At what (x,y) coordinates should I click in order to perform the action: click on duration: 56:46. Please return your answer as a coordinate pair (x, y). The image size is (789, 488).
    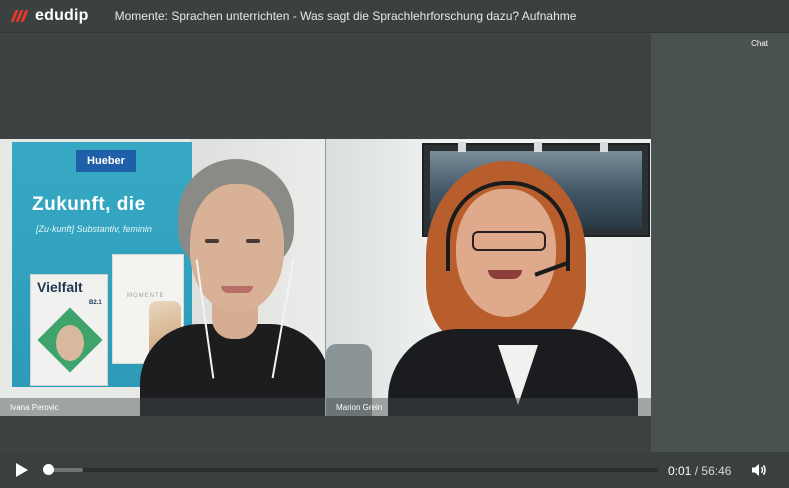
    Looking at the image, I should click on (716, 471).